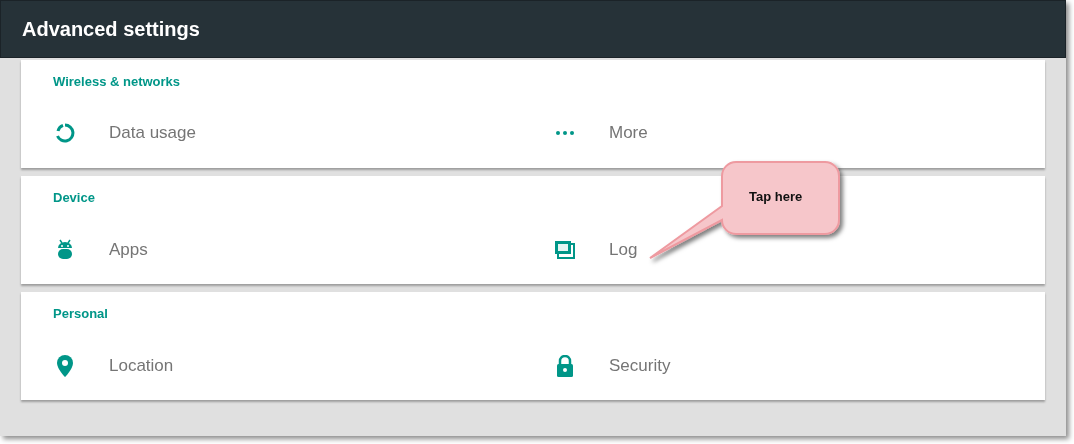  I want to click on lock-icon, so click(565, 366).